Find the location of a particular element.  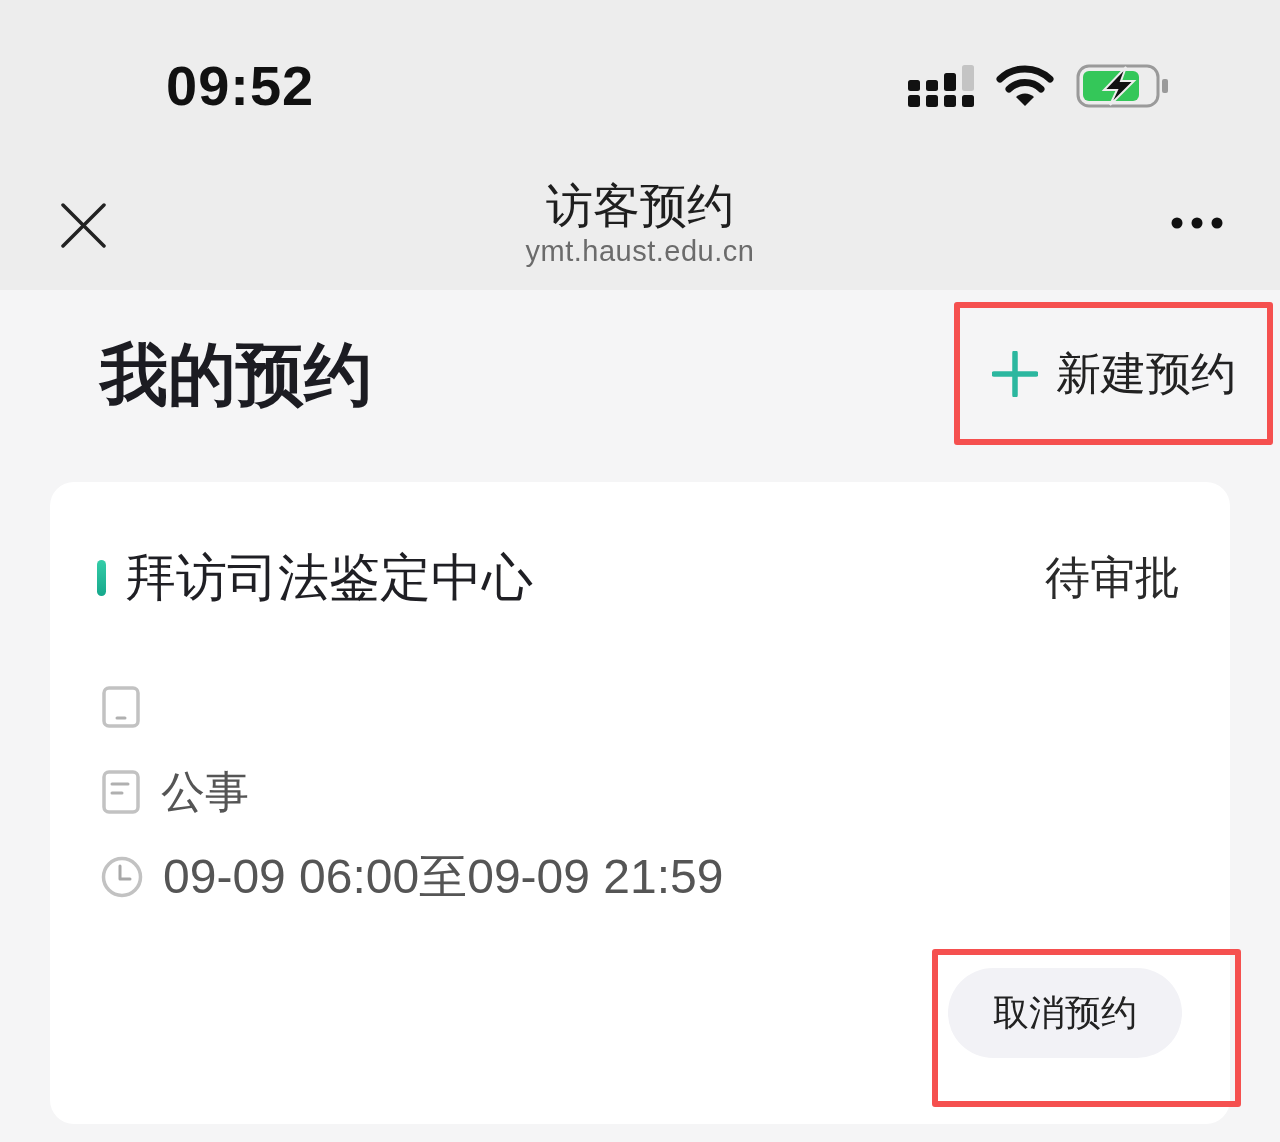

wifi-icon is located at coordinates (1025, 86).